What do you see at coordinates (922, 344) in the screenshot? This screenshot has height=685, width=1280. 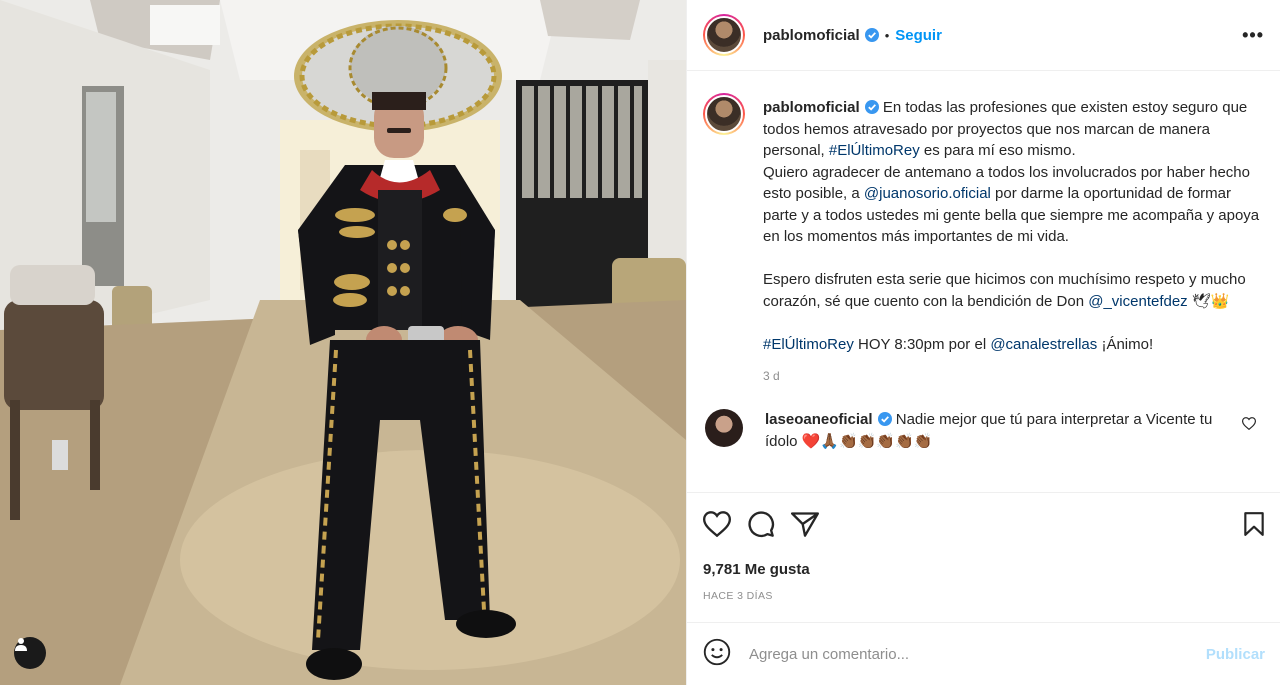 I see `caption-p4-text: HOY 8:30pm por el` at bounding box center [922, 344].